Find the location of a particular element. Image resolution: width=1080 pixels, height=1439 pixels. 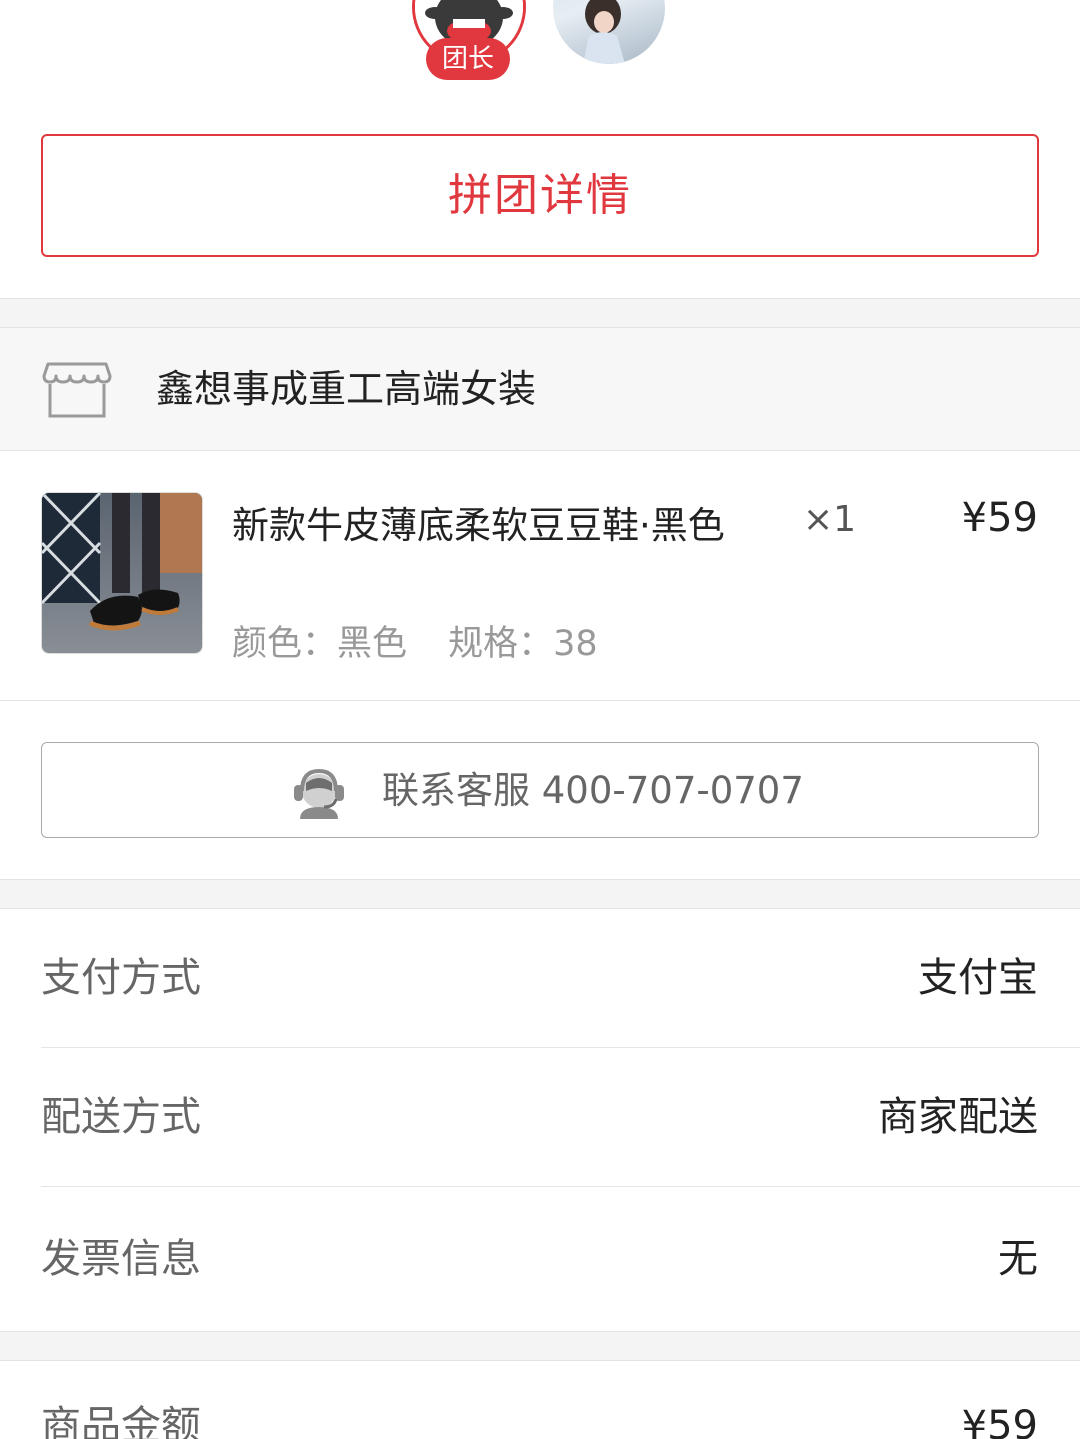

shop-row: 鑫想事成重工高端女装 is located at coordinates (540, 389).